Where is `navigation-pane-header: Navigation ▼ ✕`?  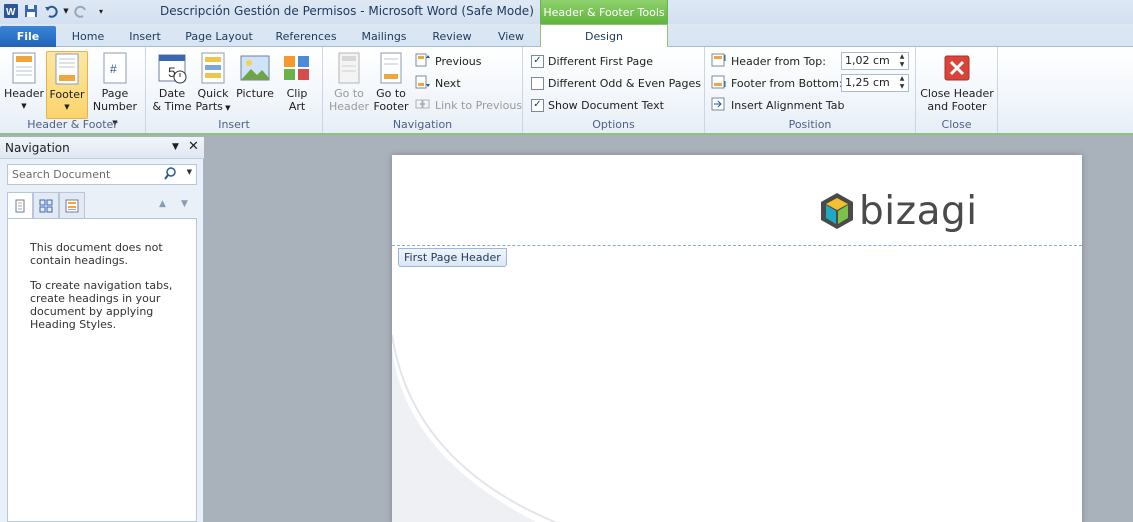
navigation-pane-header: Navigation ▼ ✕ is located at coordinates (102, 148).